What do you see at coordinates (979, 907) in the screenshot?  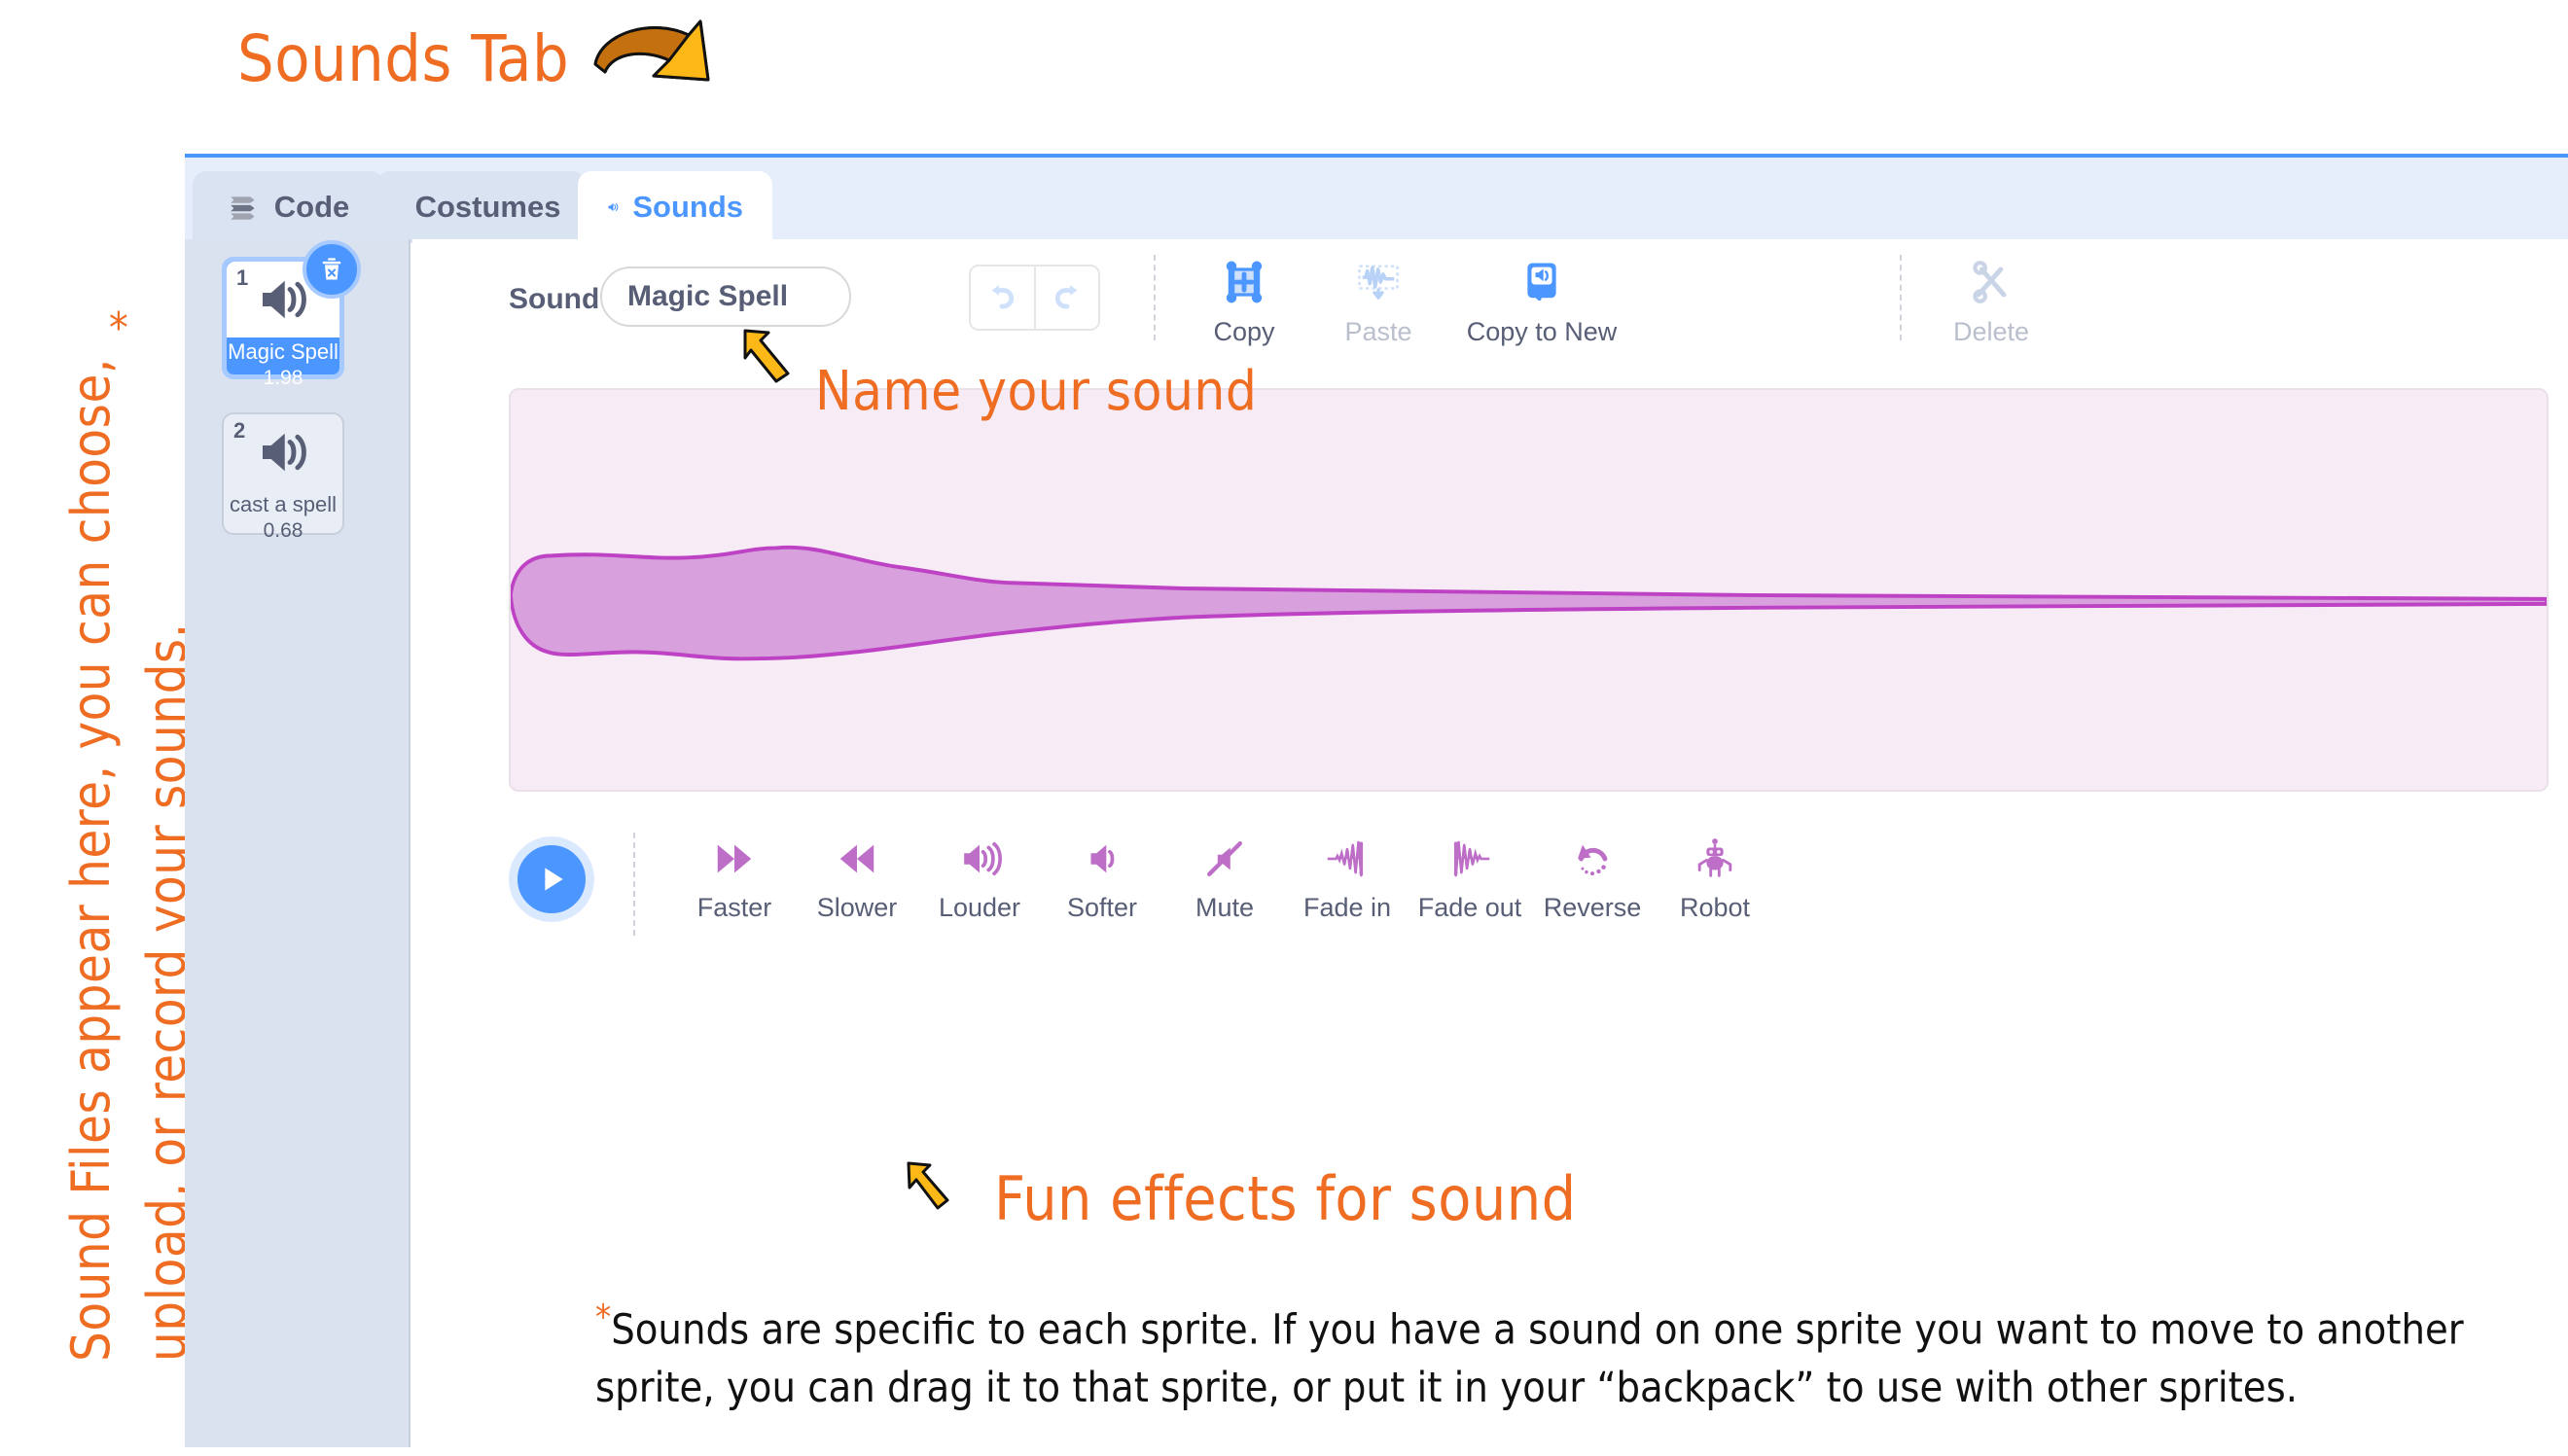 I see `effect-louder-label: Louder` at bounding box center [979, 907].